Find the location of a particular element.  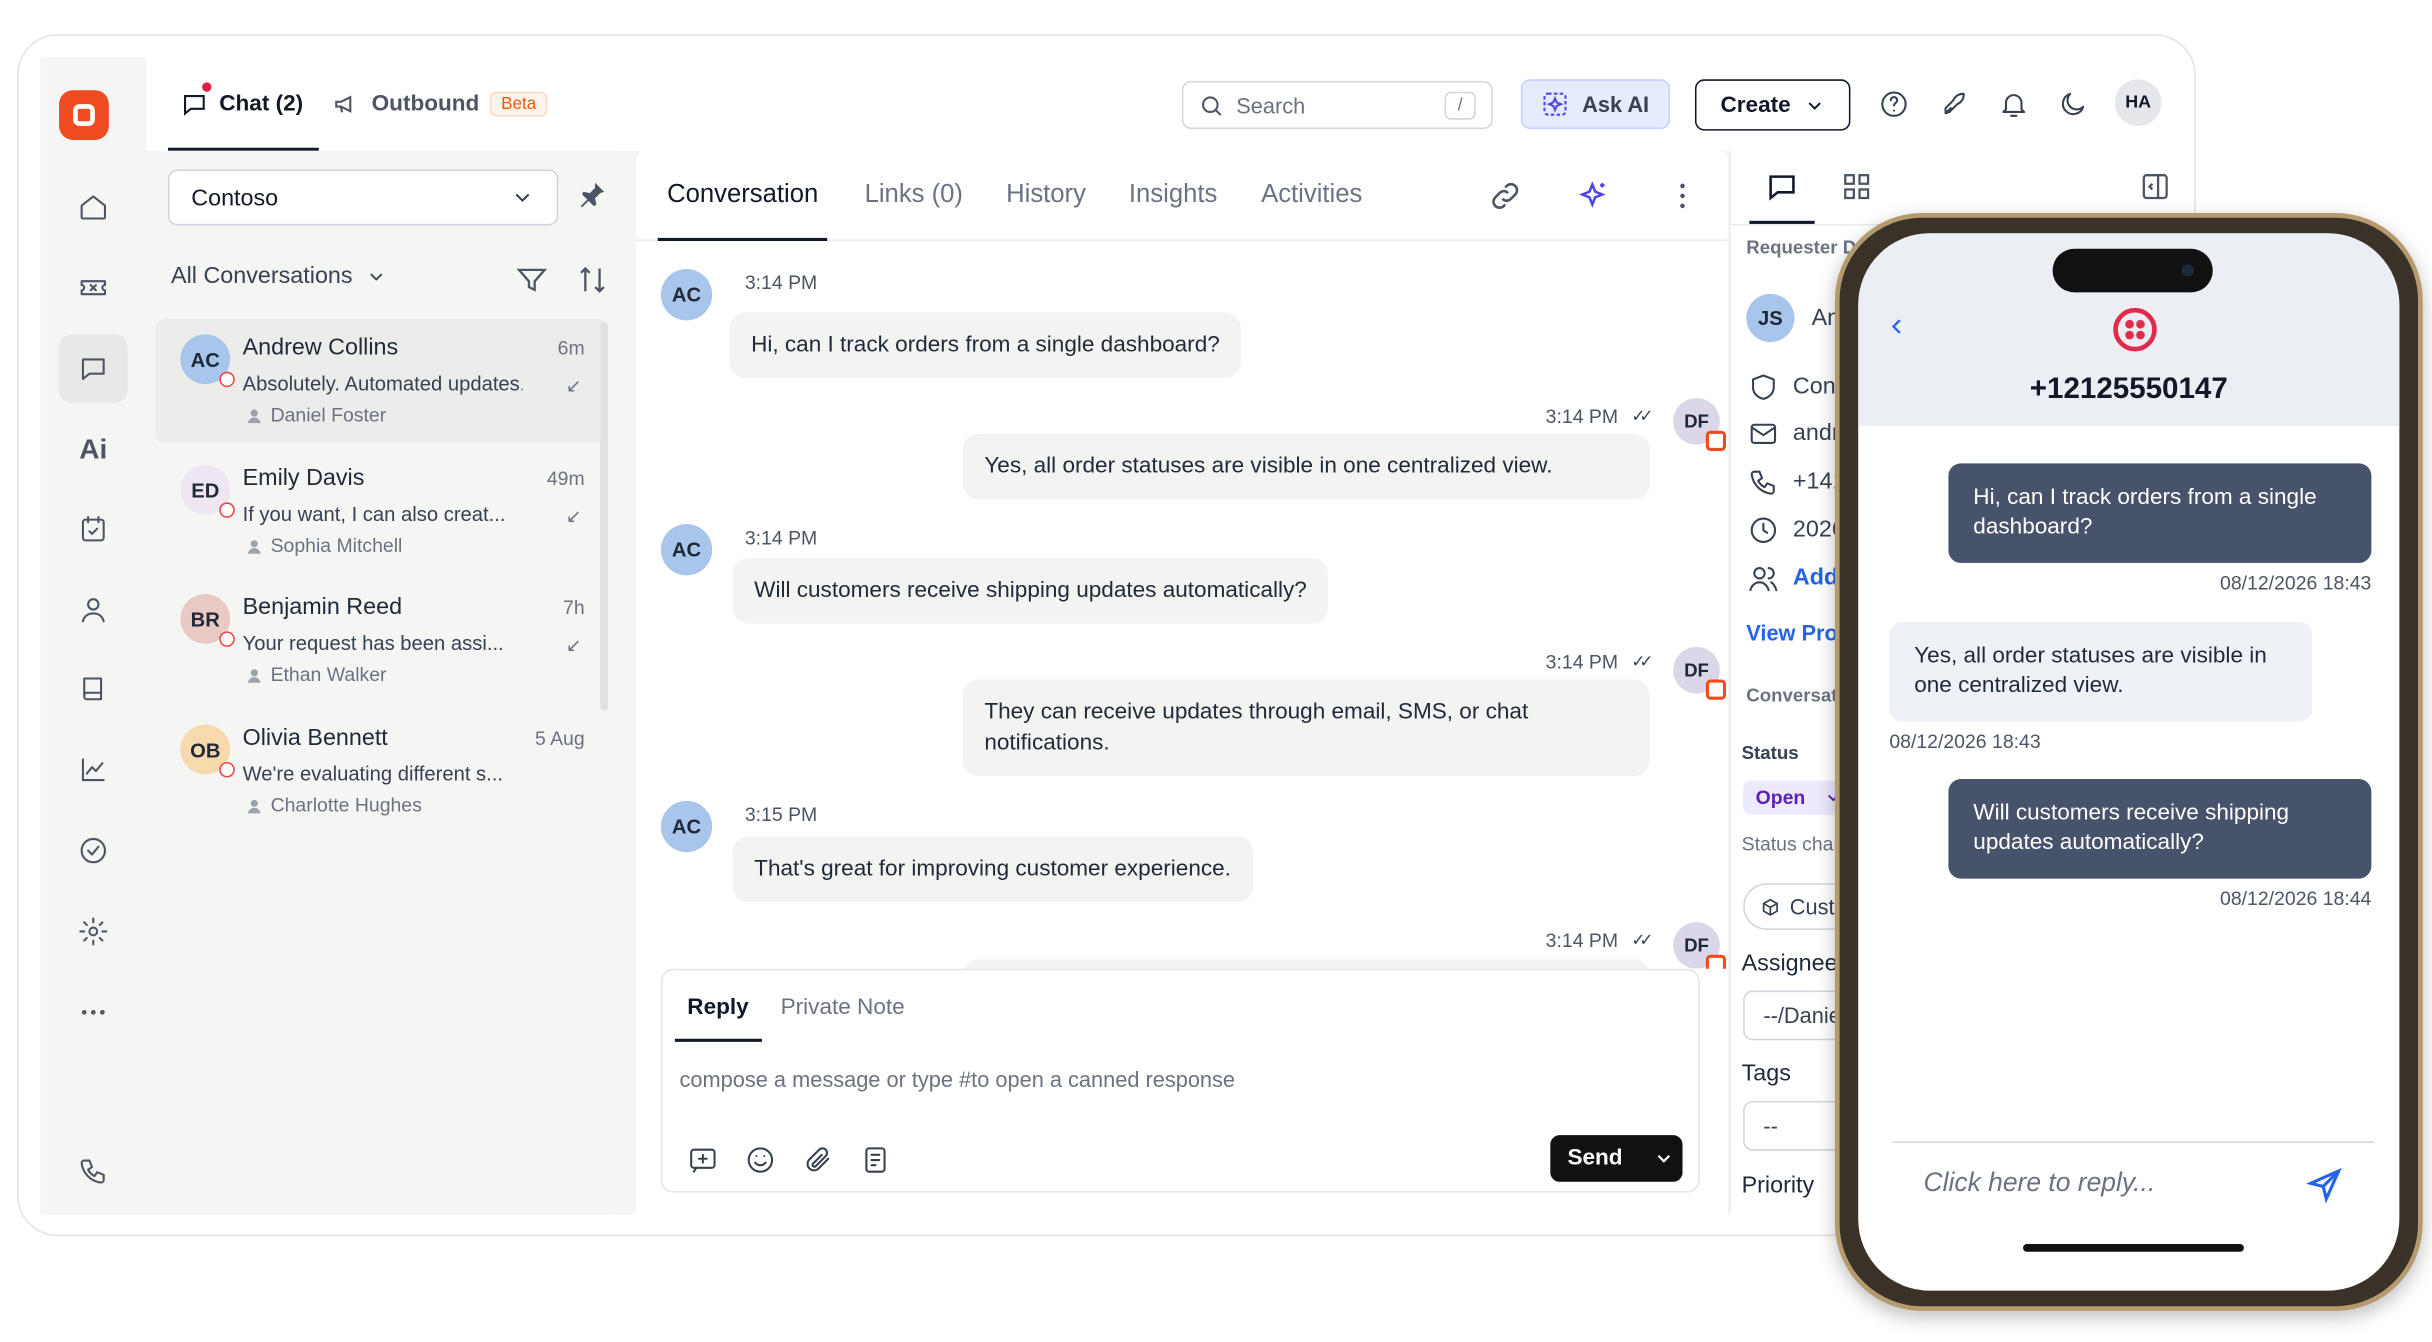

book-icon is located at coordinates (93, 689).